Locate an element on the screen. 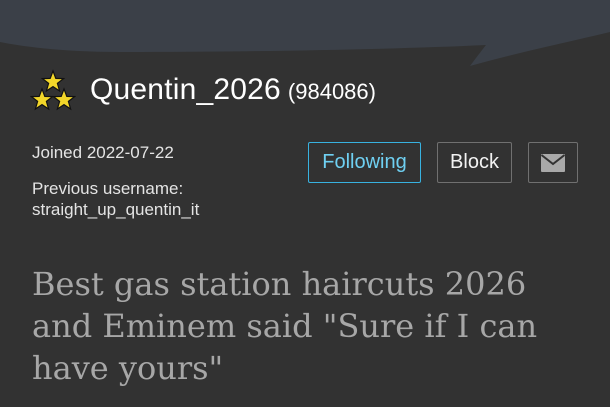  block-button: Block is located at coordinates (474, 162).